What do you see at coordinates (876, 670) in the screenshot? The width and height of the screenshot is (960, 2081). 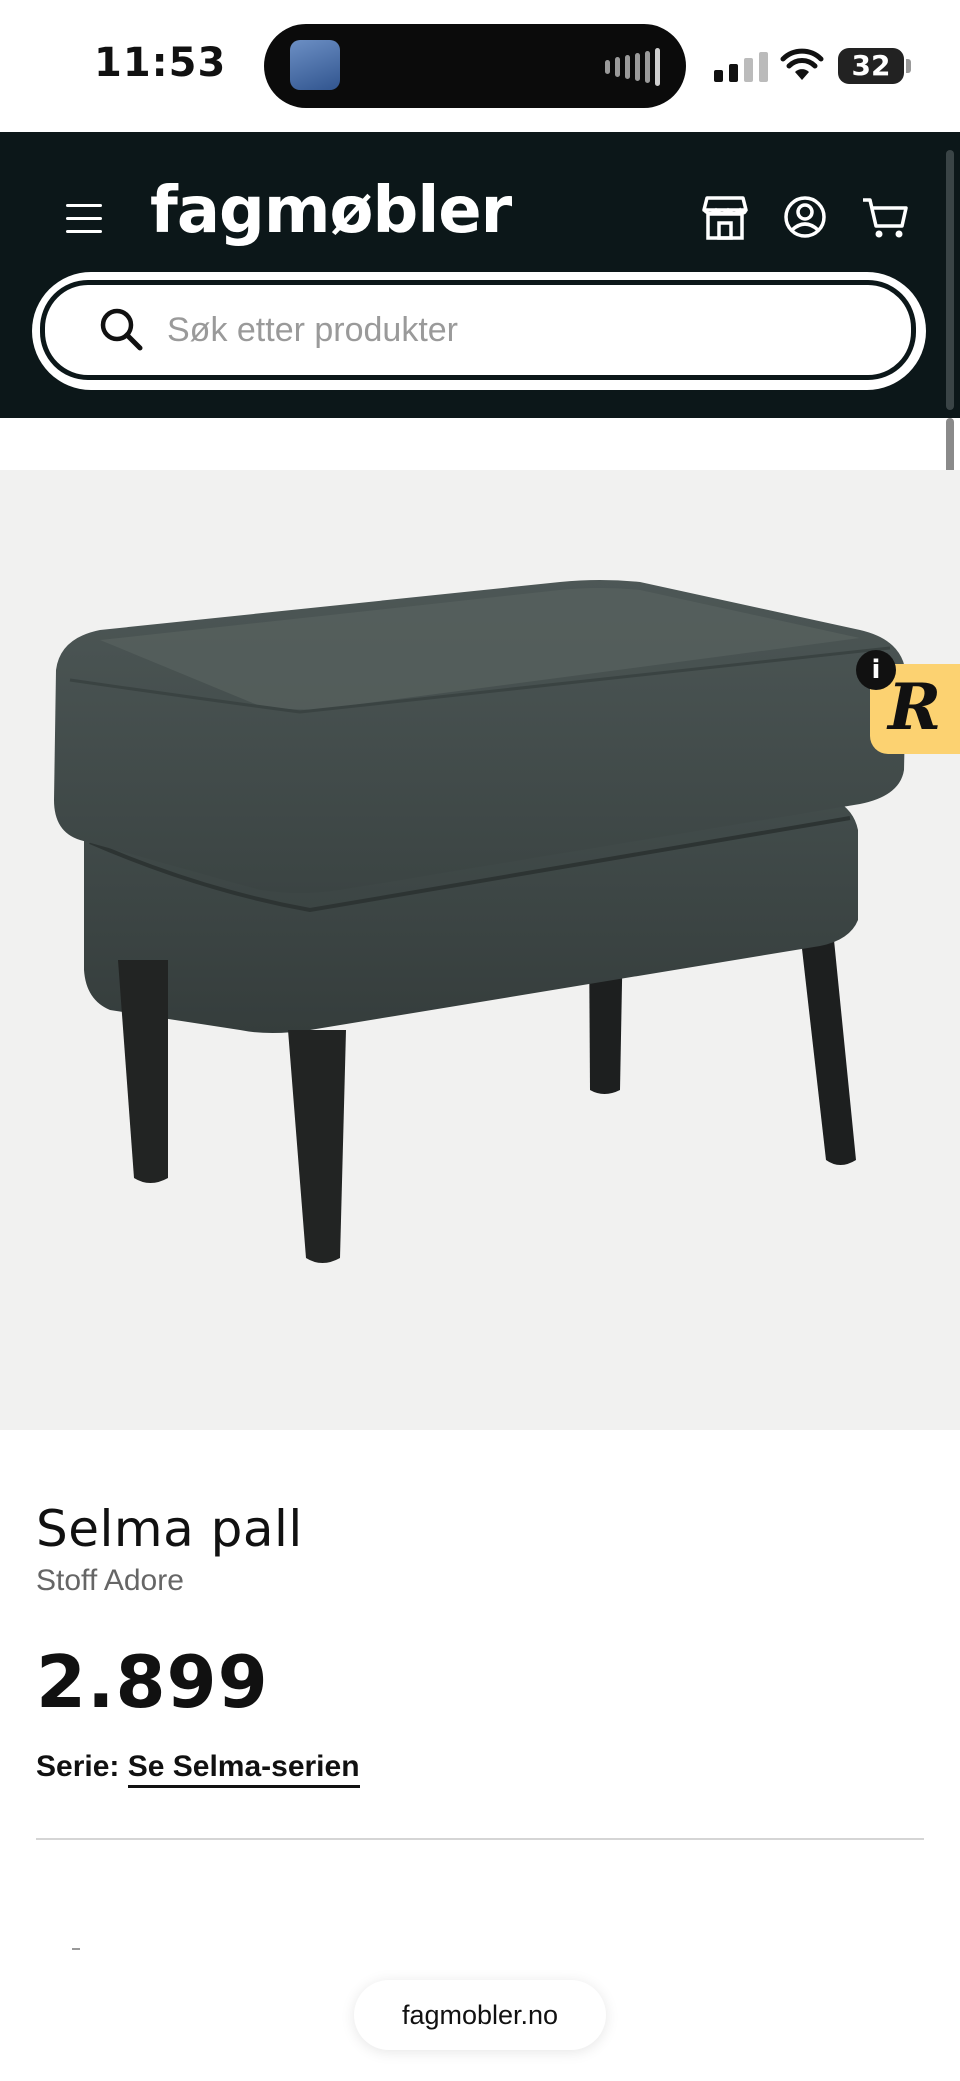 I see `info-icon: i` at bounding box center [876, 670].